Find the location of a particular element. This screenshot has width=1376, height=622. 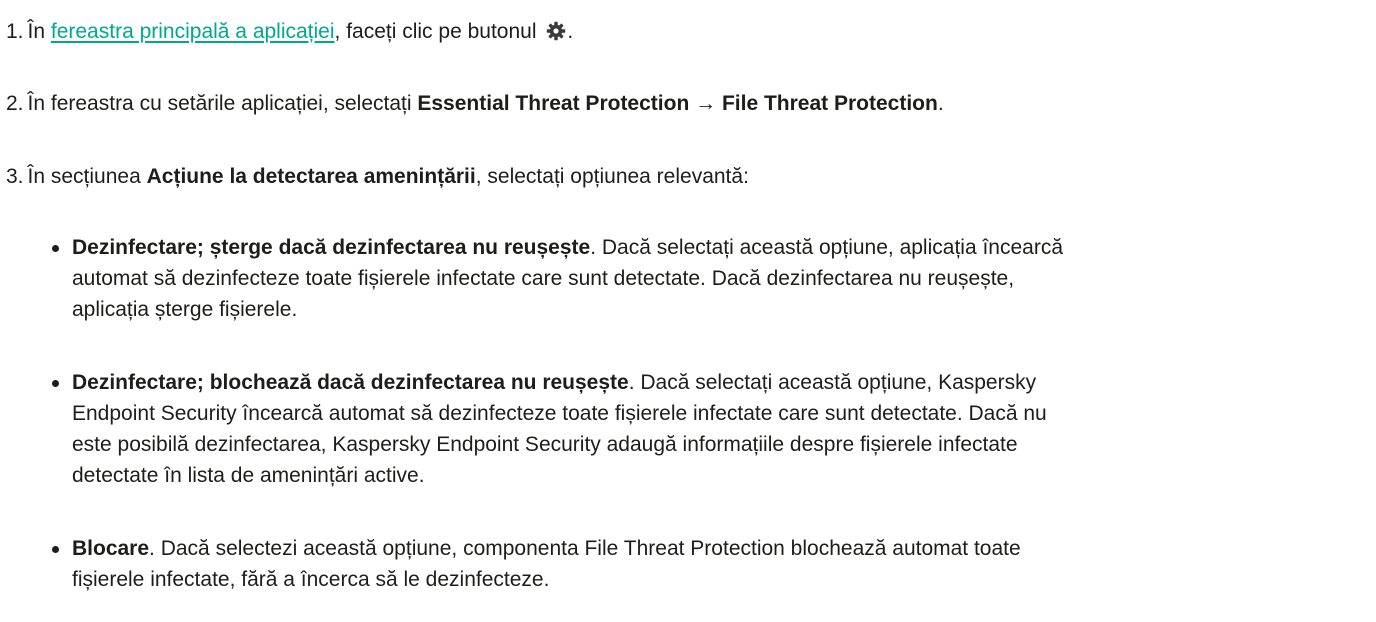

gear-icon is located at coordinates (556, 30).